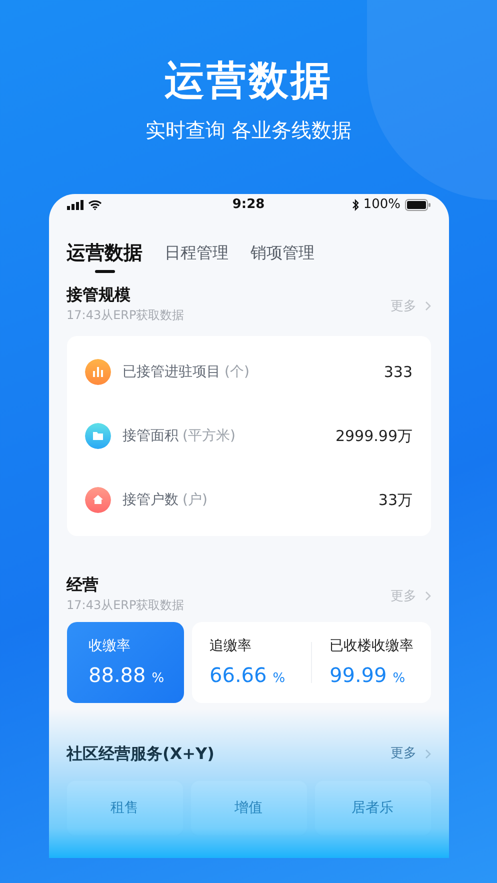 The height and width of the screenshot is (883, 497). Describe the element at coordinates (231, 646) in the screenshot. I see `rate-label: 追缴率` at that location.